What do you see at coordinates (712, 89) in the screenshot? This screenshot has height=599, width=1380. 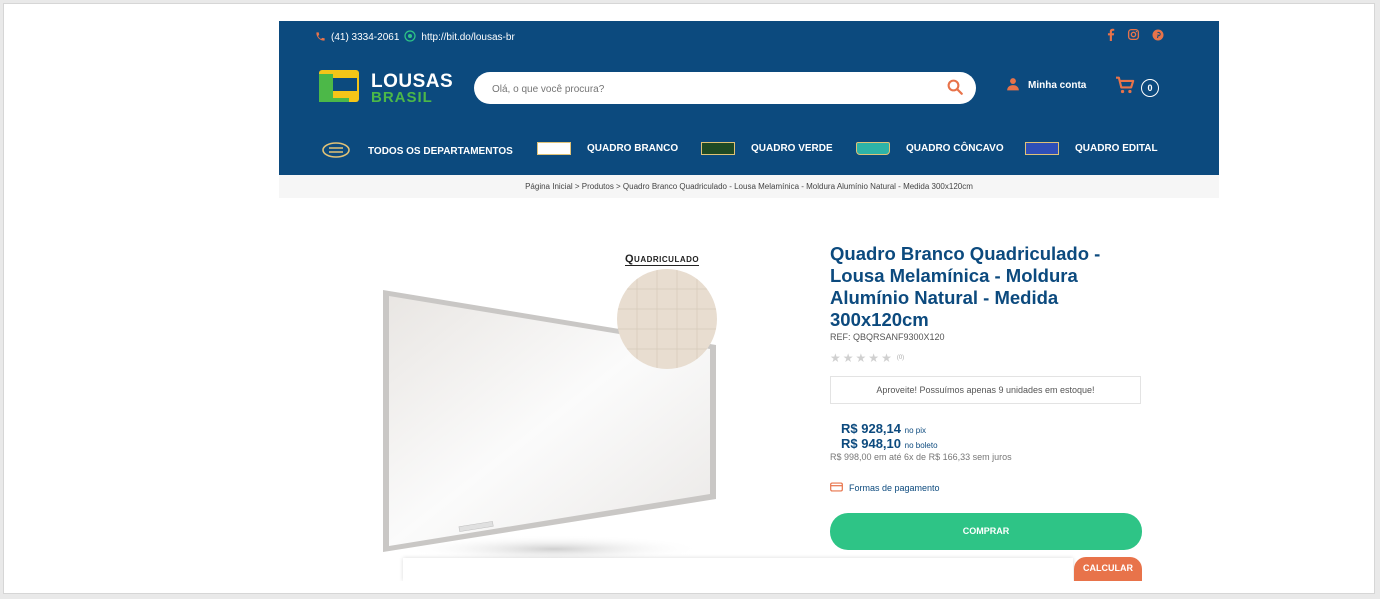 I see `search-input` at bounding box center [712, 89].